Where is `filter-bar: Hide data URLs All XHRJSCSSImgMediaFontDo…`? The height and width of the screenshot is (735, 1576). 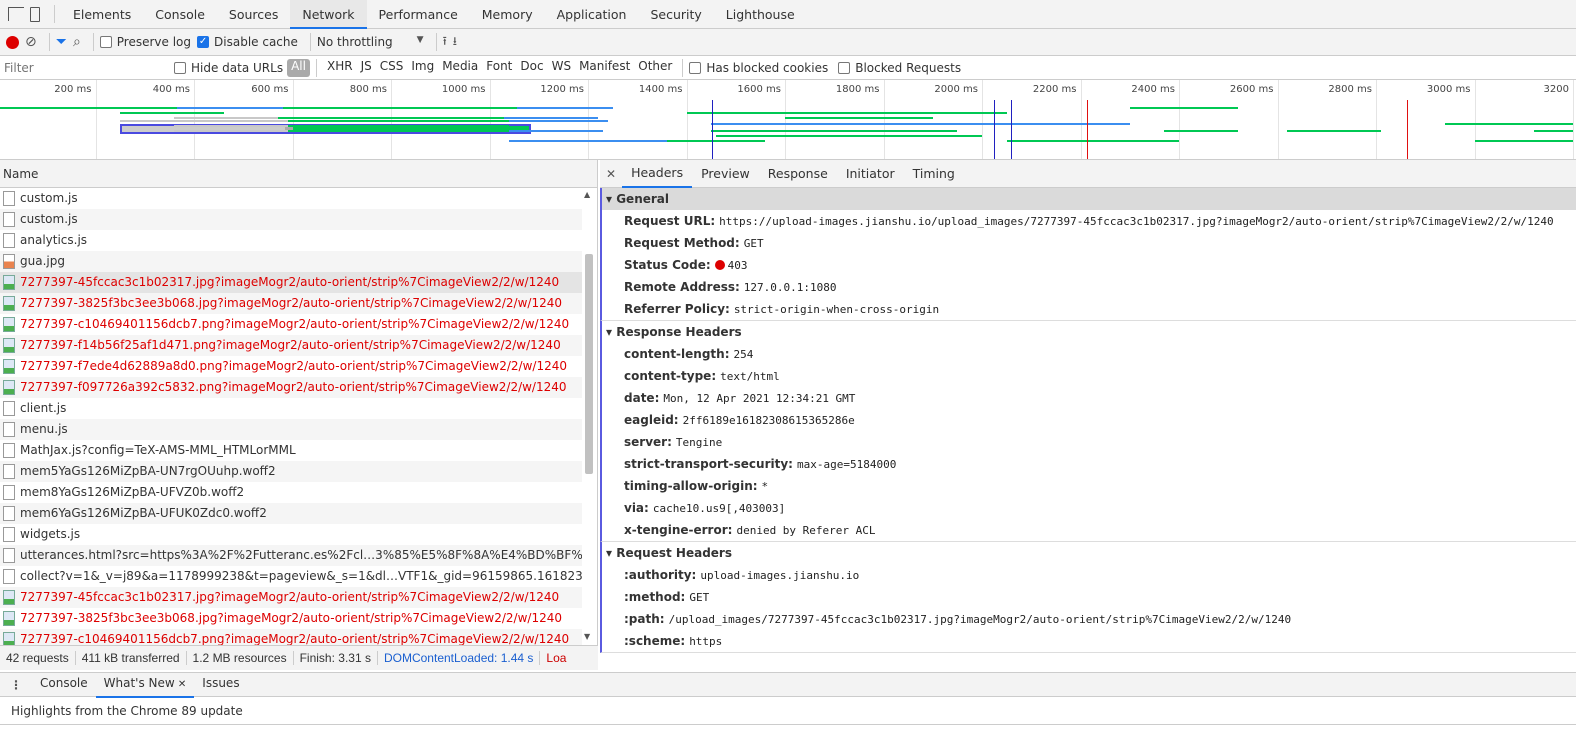 filter-bar: Hide data URLs All XHRJSCSSImgMediaFontDo… is located at coordinates (788, 68).